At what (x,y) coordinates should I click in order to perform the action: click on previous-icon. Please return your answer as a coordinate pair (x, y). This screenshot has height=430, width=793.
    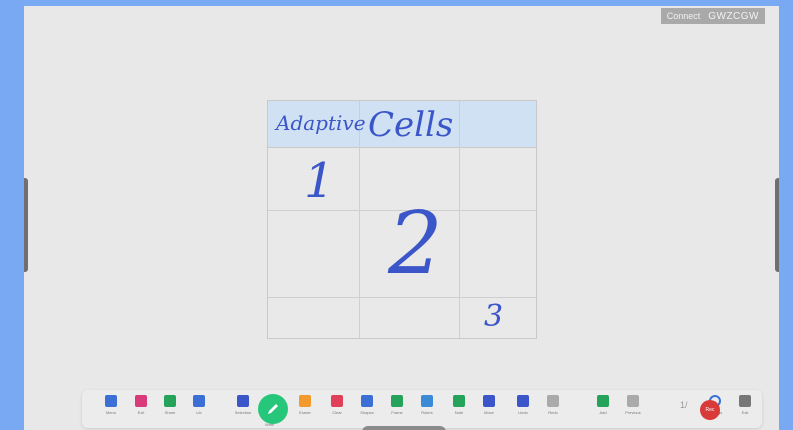
    Looking at the image, I should click on (633, 401).